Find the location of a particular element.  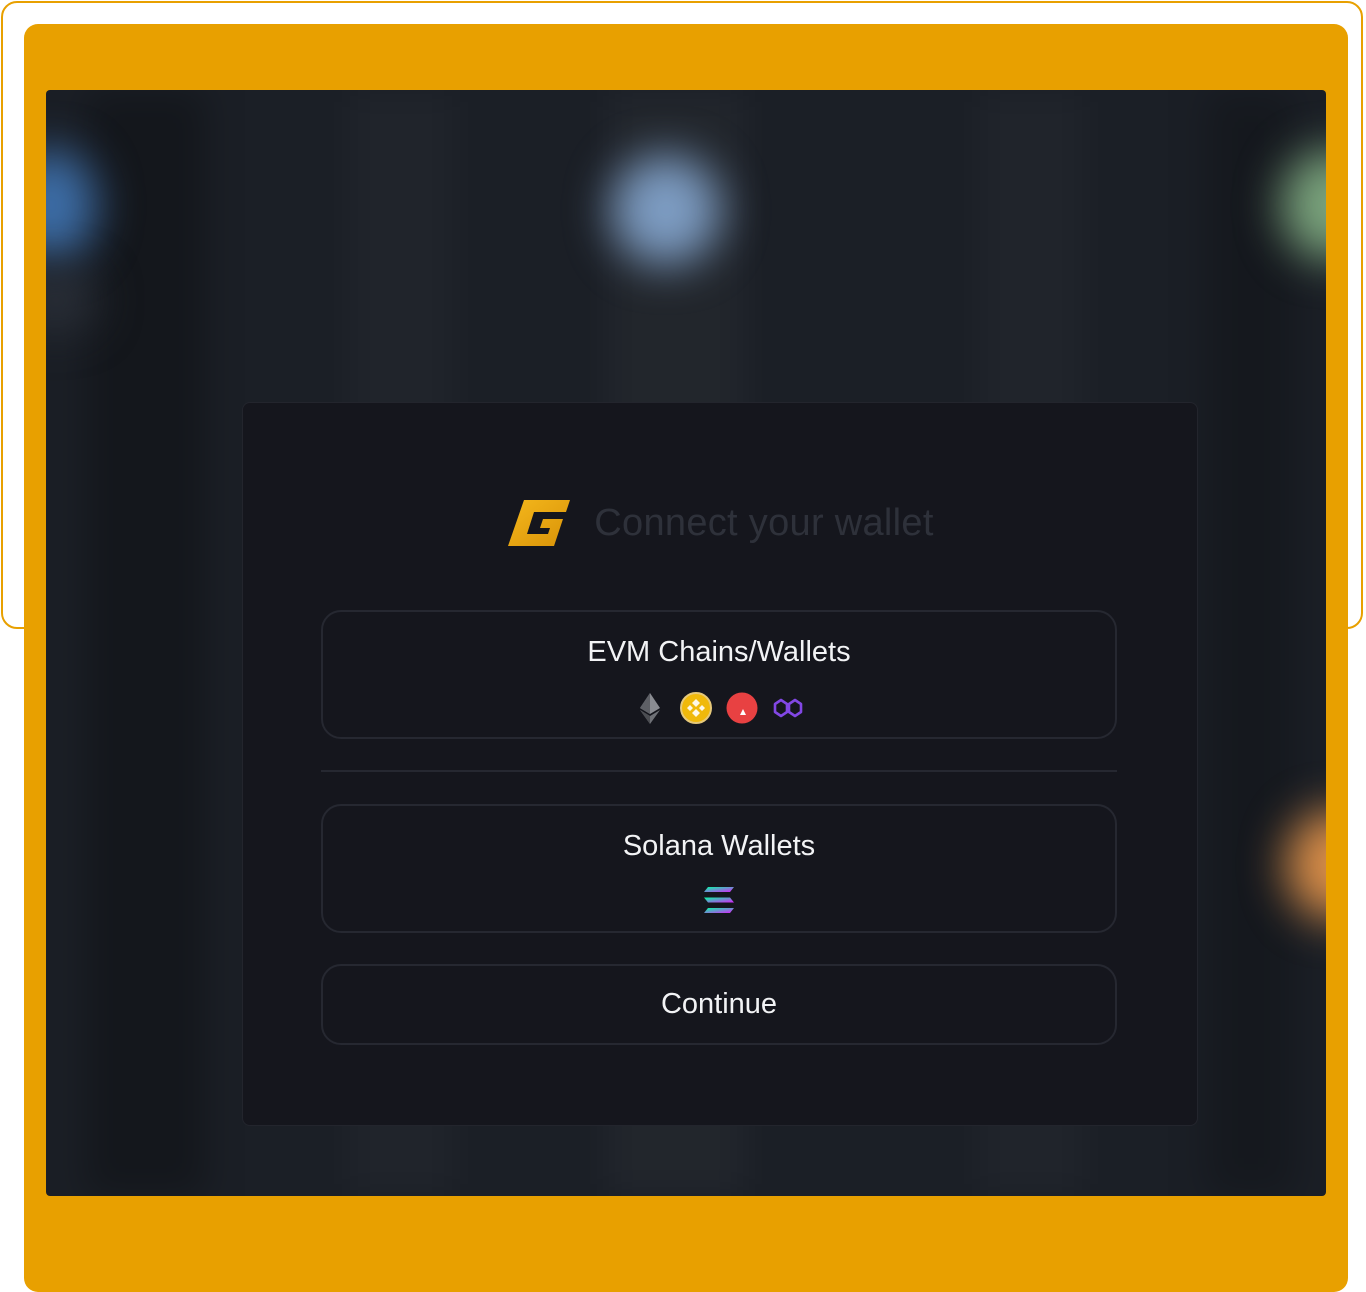

evm-chain-icons is located at coordinates (719, 708).